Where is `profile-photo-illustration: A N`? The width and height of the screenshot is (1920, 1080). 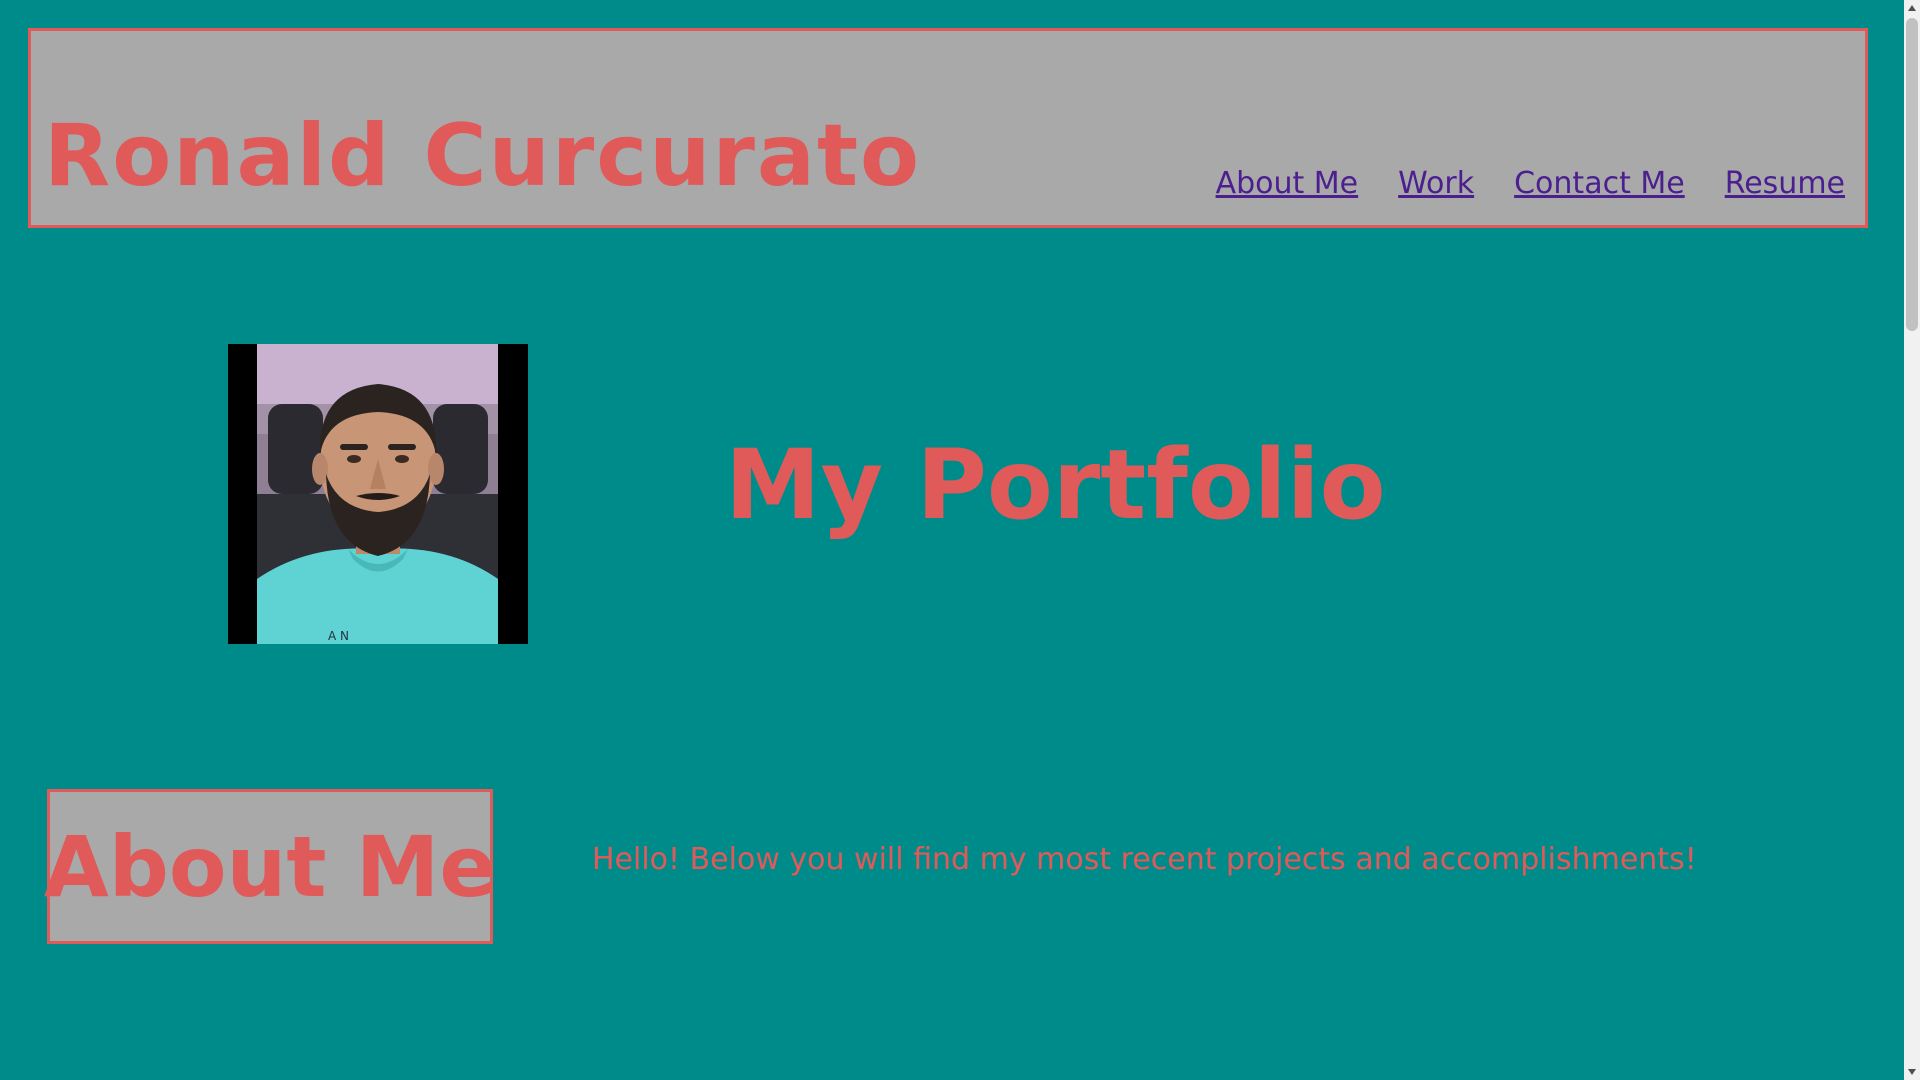
profile-photo-illustration: A N is located at coordinates (378, 494).